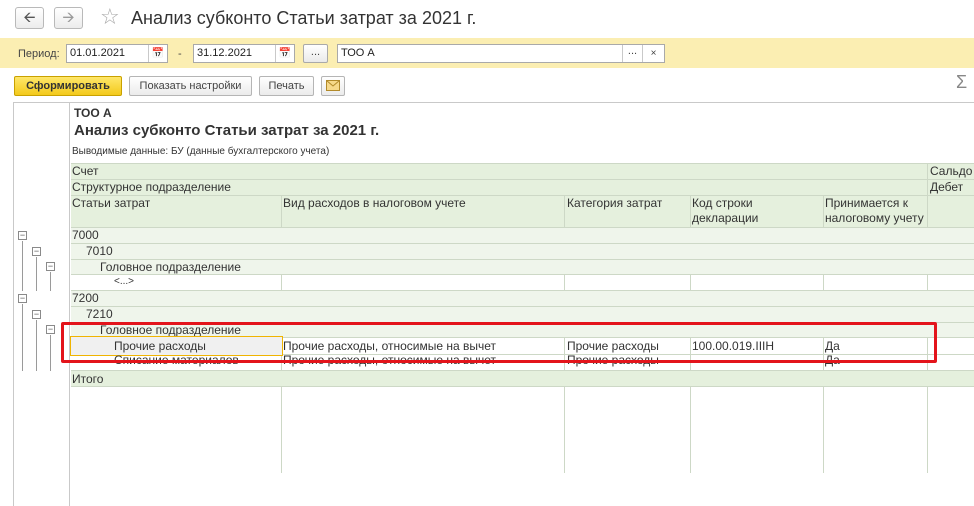 The width and height of the screenshot is (974, 506). What do you see at coordinates (85, 171) in the screenshot?
I see `header-account: Счет` at bounding box center [85, 171].